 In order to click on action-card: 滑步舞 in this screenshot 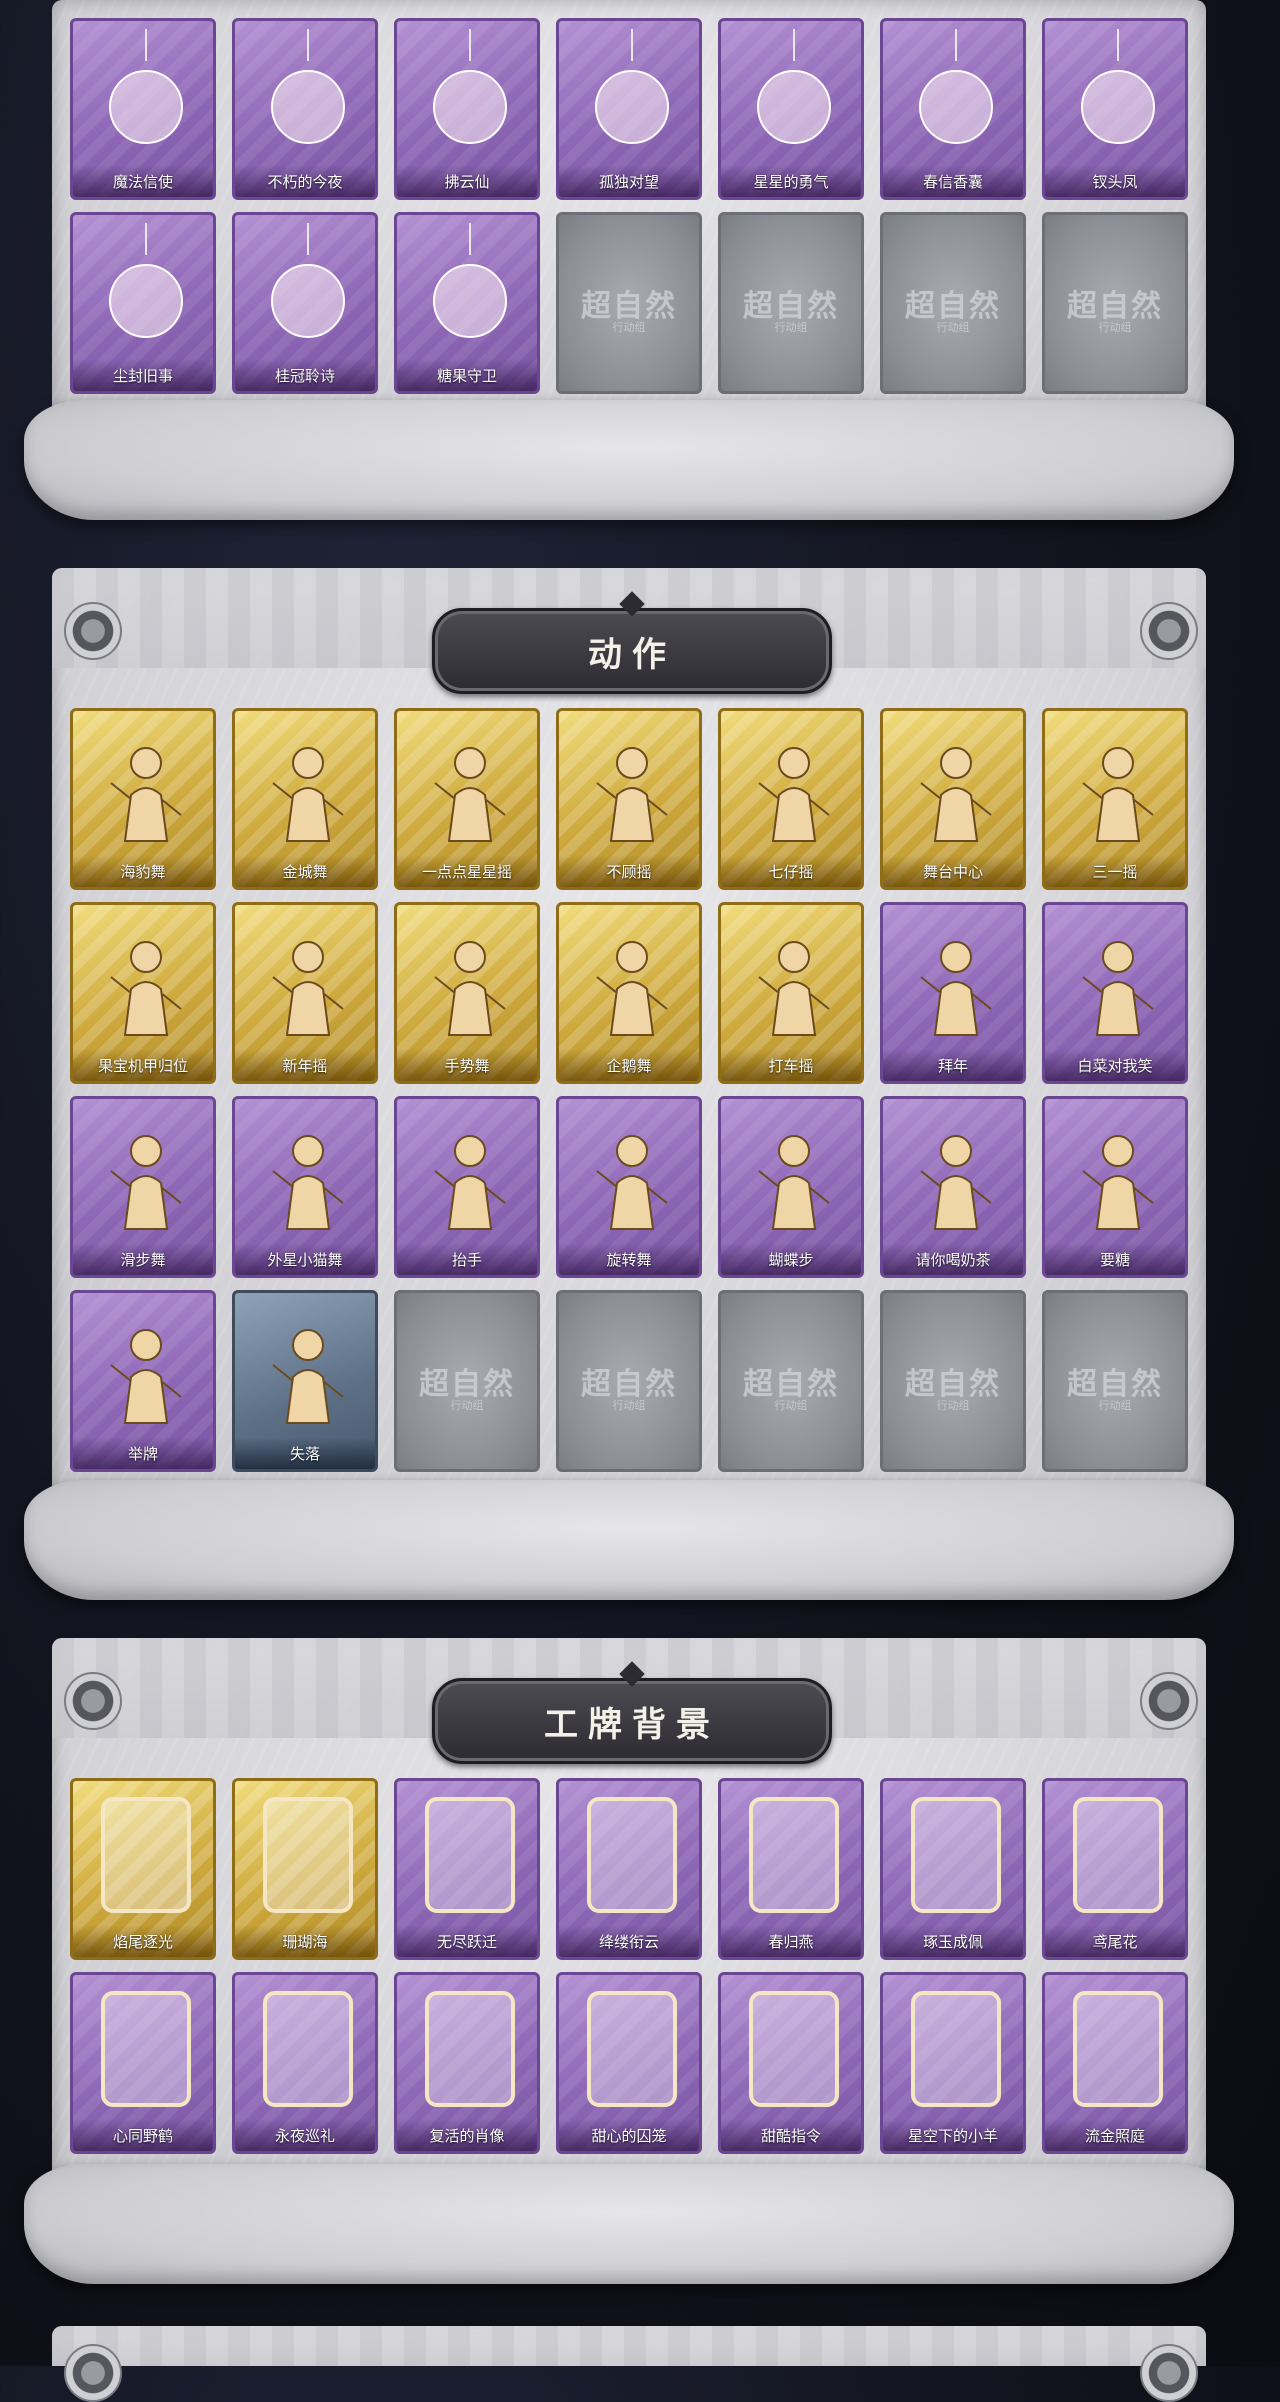, I will do `click(143, 1187)`.